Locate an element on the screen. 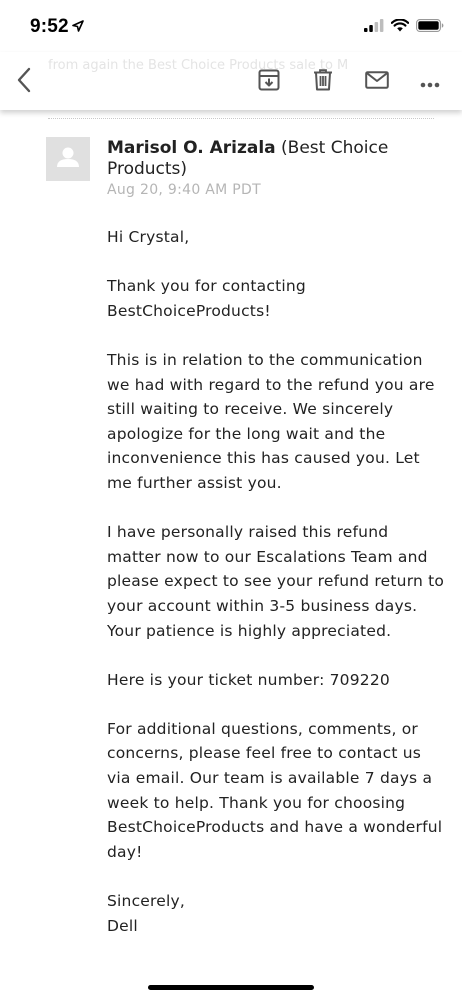  back-icon is located at coordinates (24, 82).